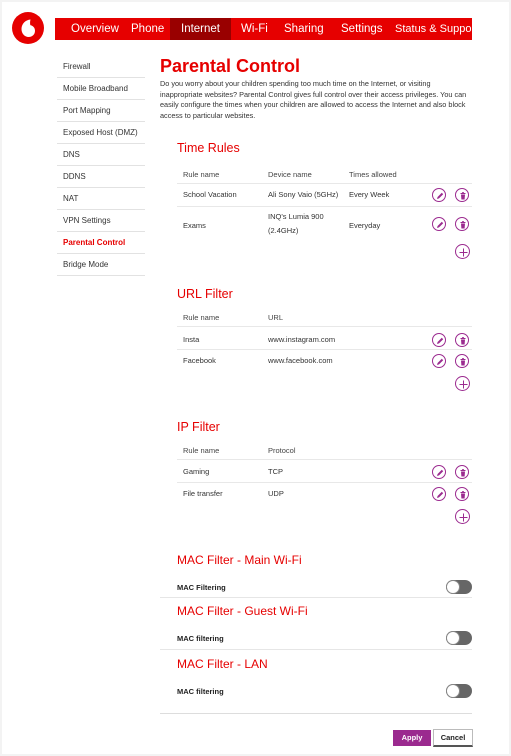  What do you see at coordinates (283, 230) in the screenshot?
I see `time-rule-device: (2.4GHz)` at bounding box center [283, 230].